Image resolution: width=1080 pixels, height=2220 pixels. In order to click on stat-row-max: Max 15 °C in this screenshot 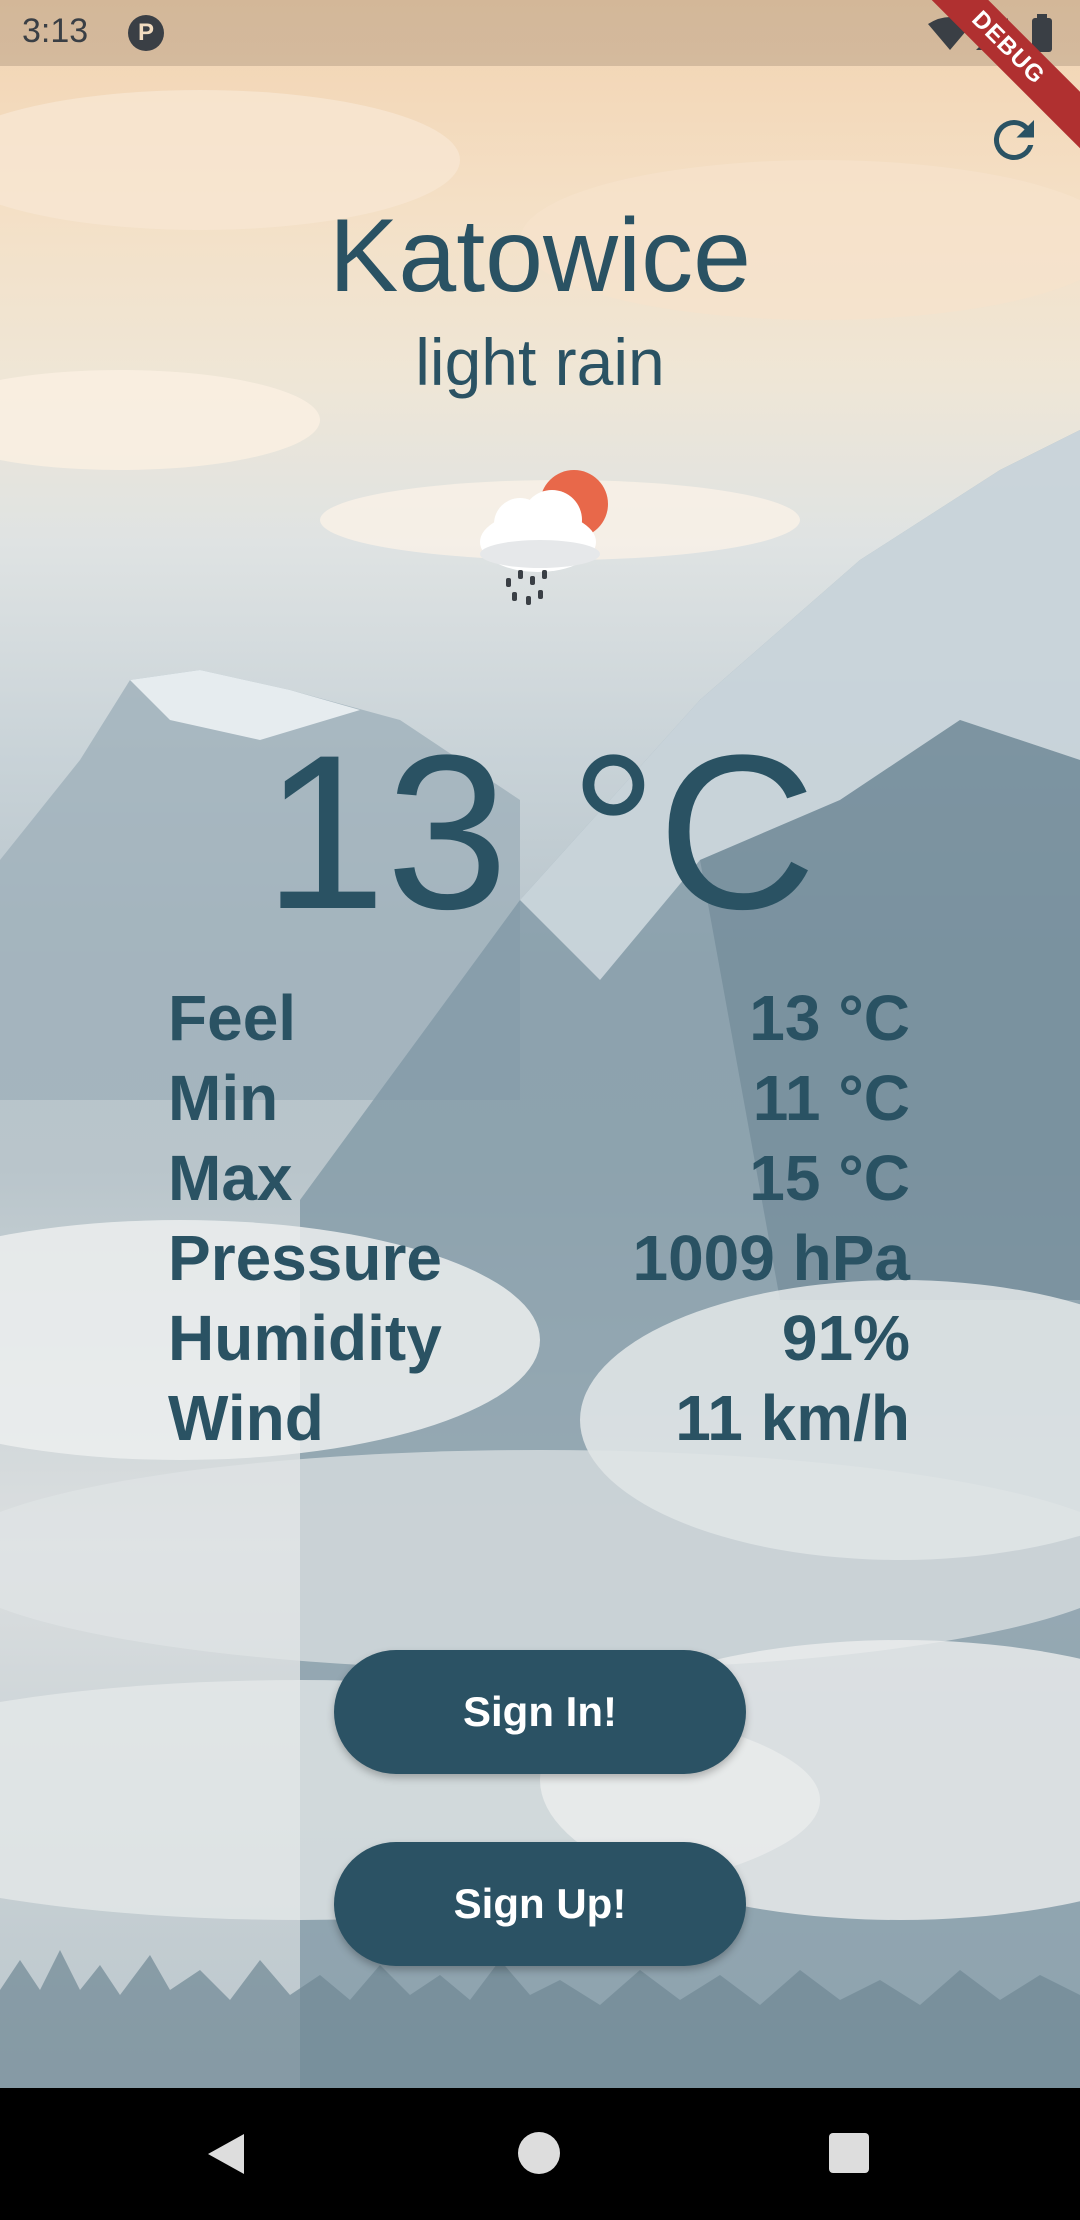, I will do `click(539, 1178)`.